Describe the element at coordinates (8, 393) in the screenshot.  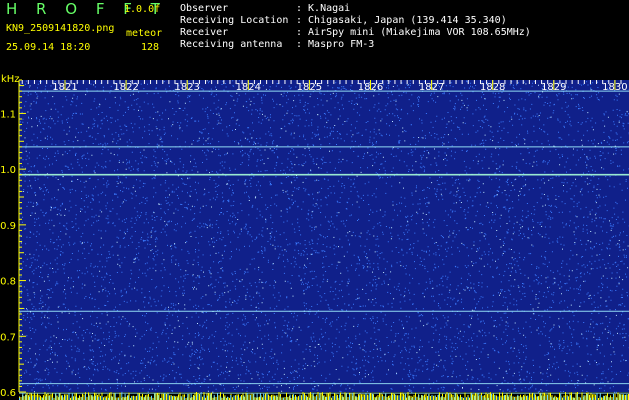
I see `y-tick-label: 0.6` at that location.